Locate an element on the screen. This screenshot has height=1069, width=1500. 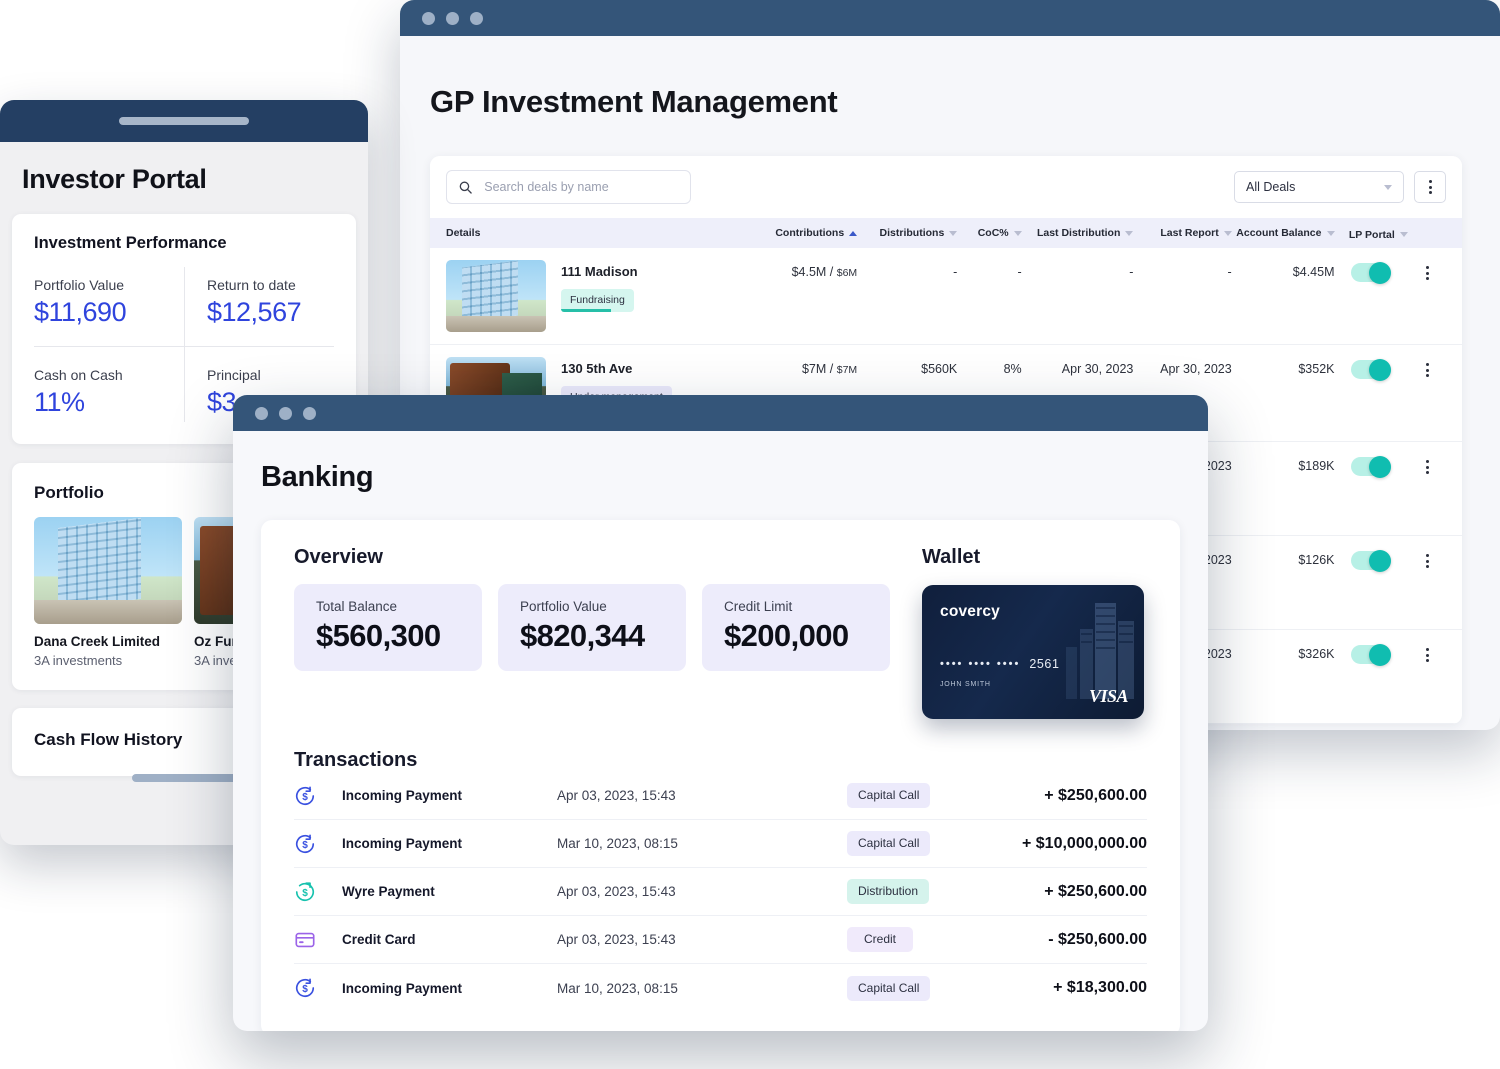
column-header-contributions: Contributions is located at coordinates (799, 233).